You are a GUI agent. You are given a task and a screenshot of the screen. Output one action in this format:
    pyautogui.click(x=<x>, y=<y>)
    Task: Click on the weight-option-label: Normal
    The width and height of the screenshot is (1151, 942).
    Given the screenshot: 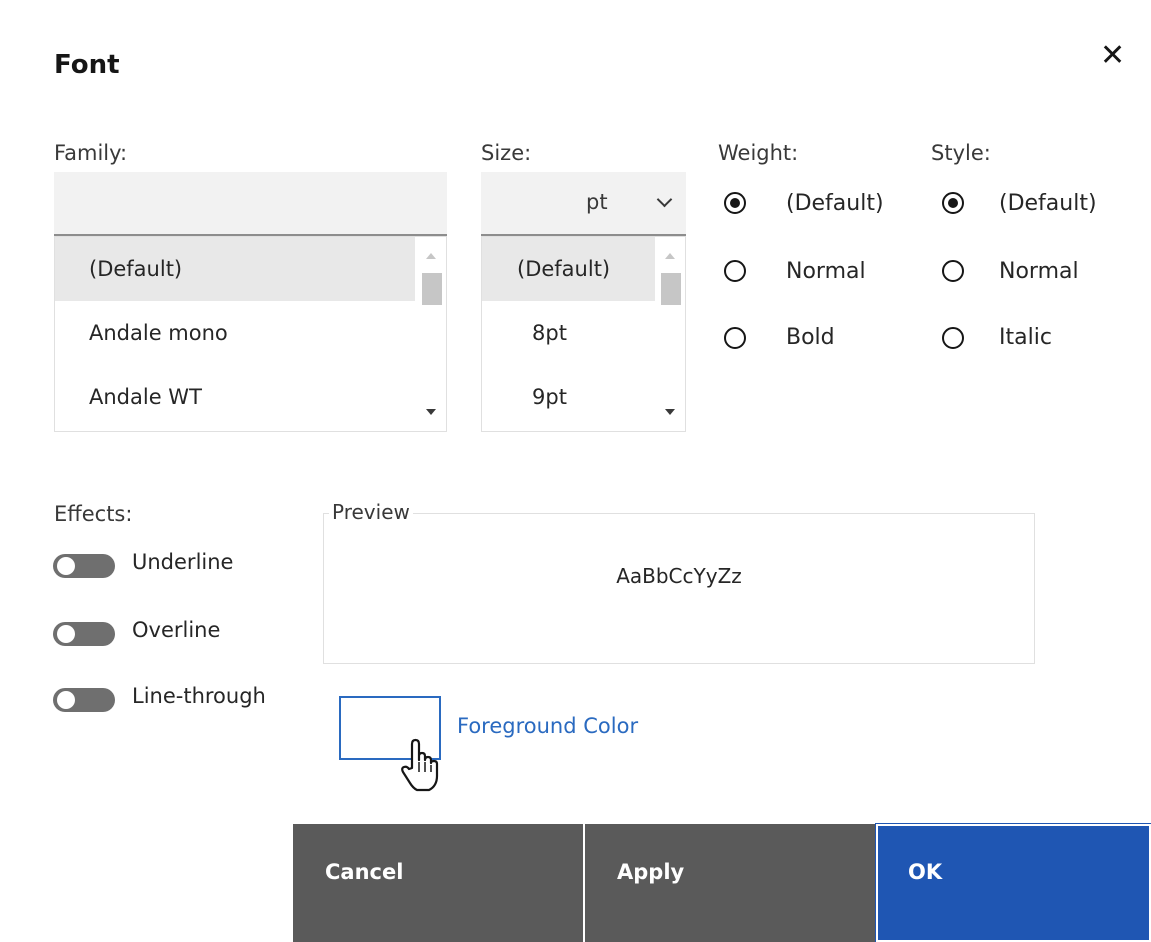 What is the action you would take?
    pyautogui.click(x=826, y=271)
    